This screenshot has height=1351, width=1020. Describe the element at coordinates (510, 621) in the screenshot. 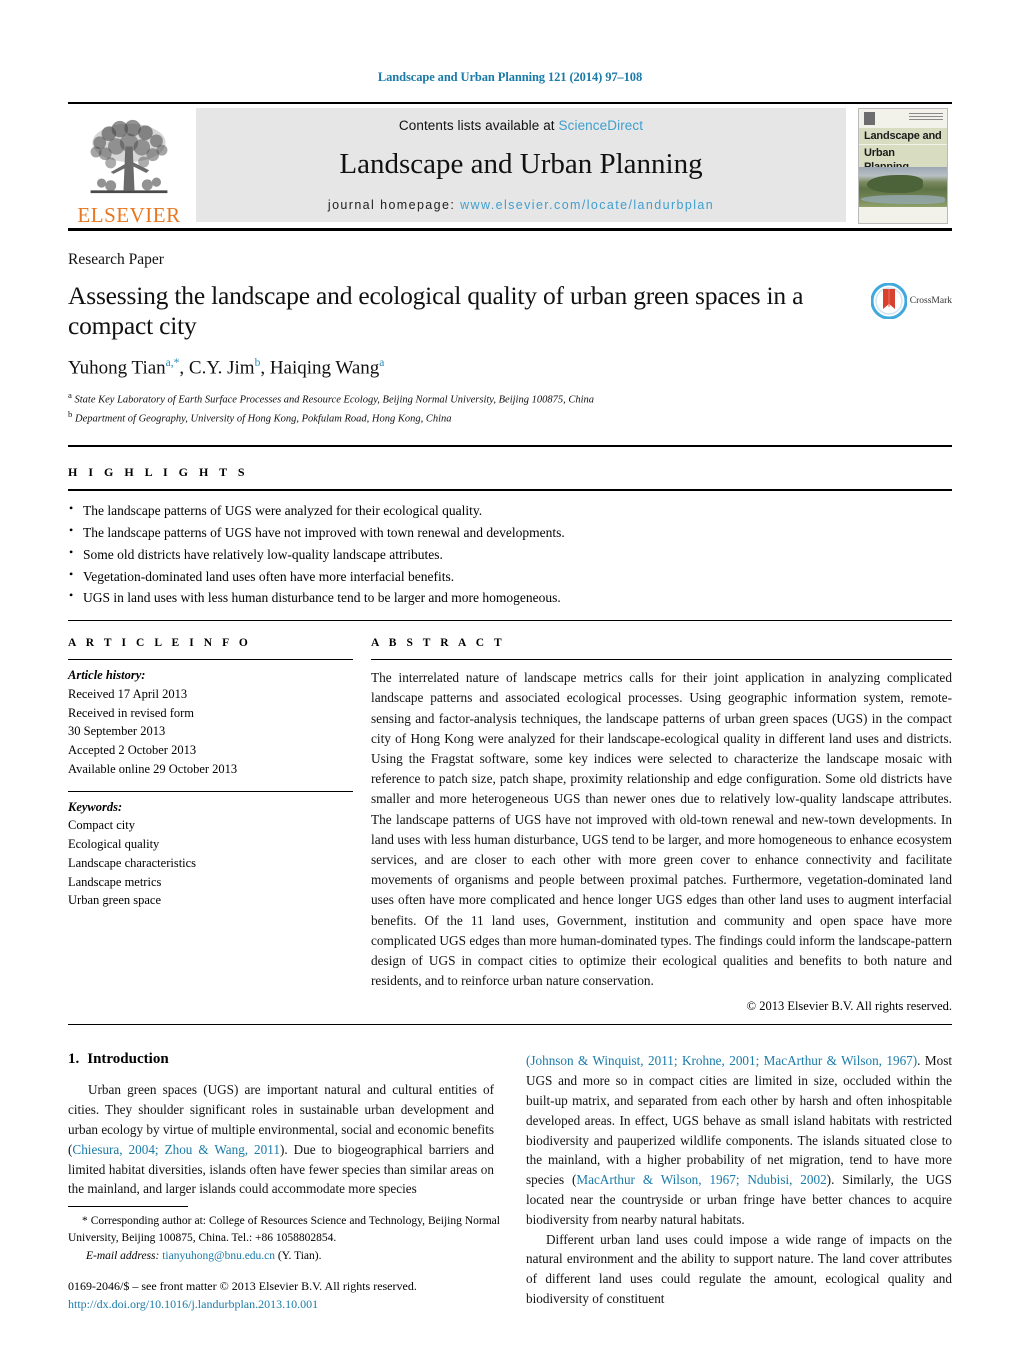

I see `divider-highlights-bottom` at that location.